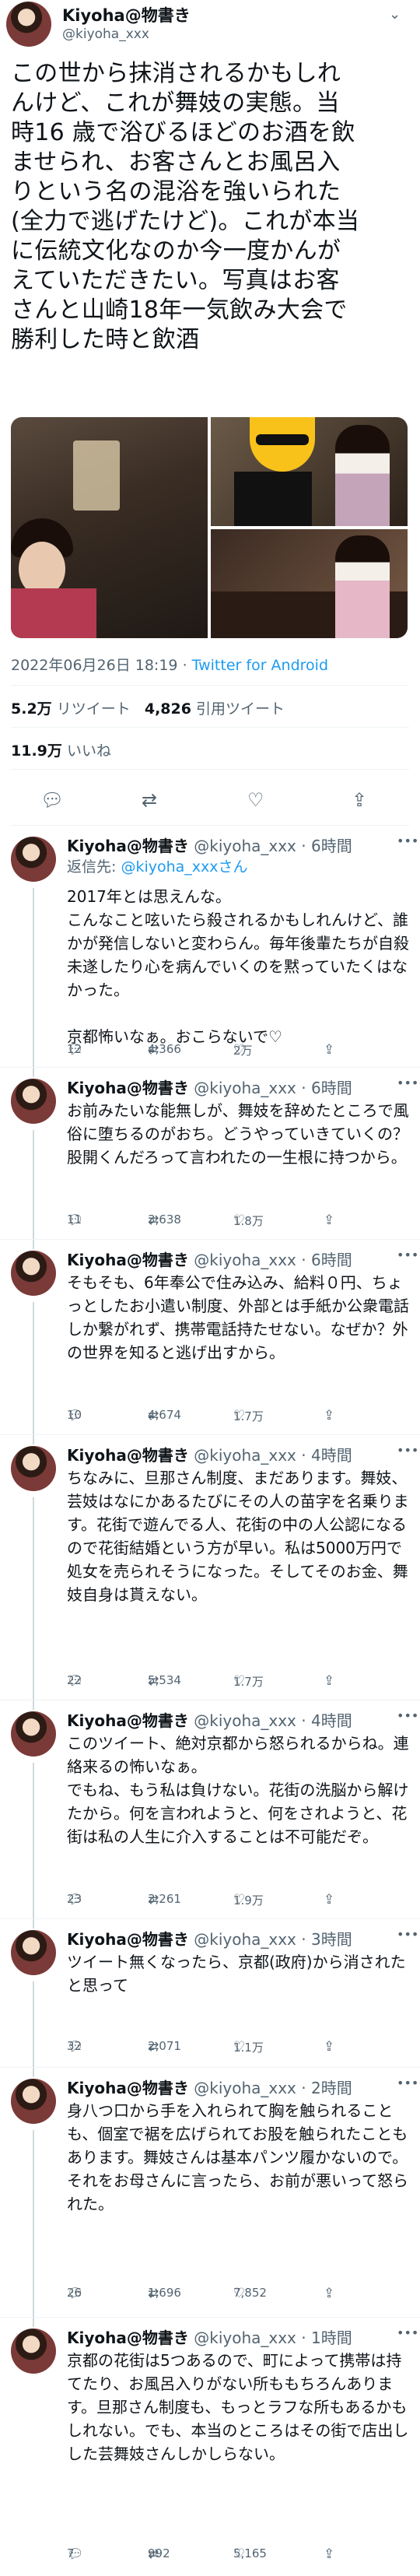 This screenshot has width=420, height=2576. Describe the element at coordinates (149, 800) in the screenshot. I see `retweet-icon: ⇄` at that location.